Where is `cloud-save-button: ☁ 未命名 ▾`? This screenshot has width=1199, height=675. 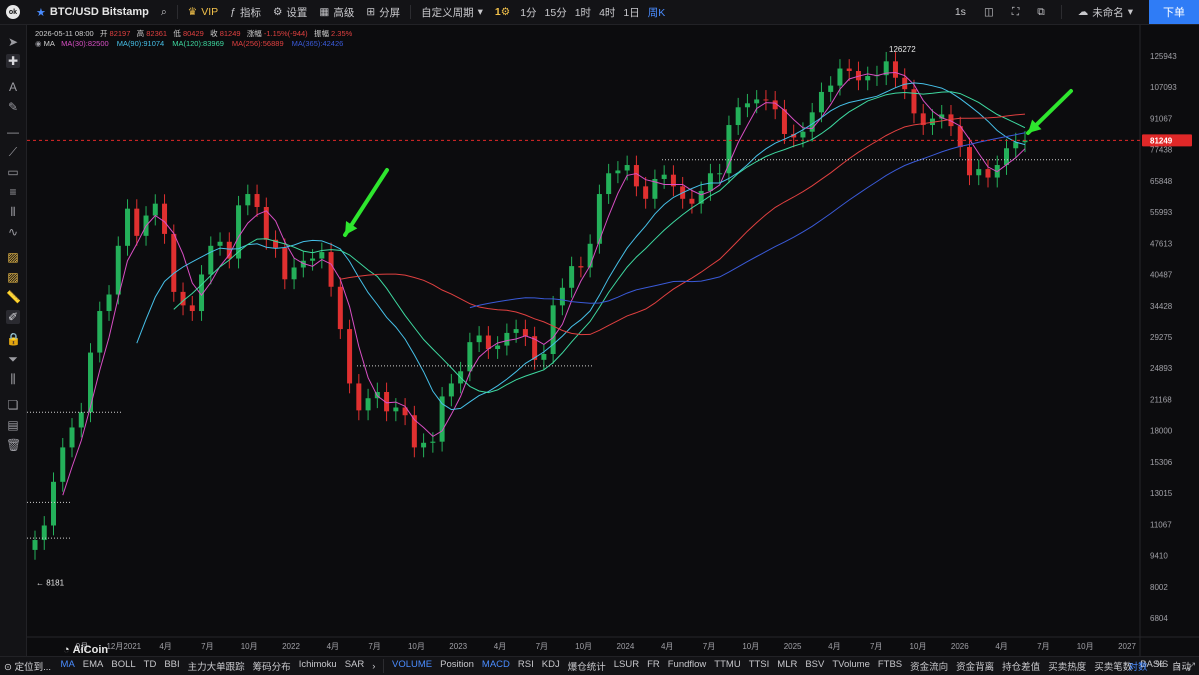 cloud-save-button: ☁ 未命名 ▾ is located at coordinates (1105, 12).